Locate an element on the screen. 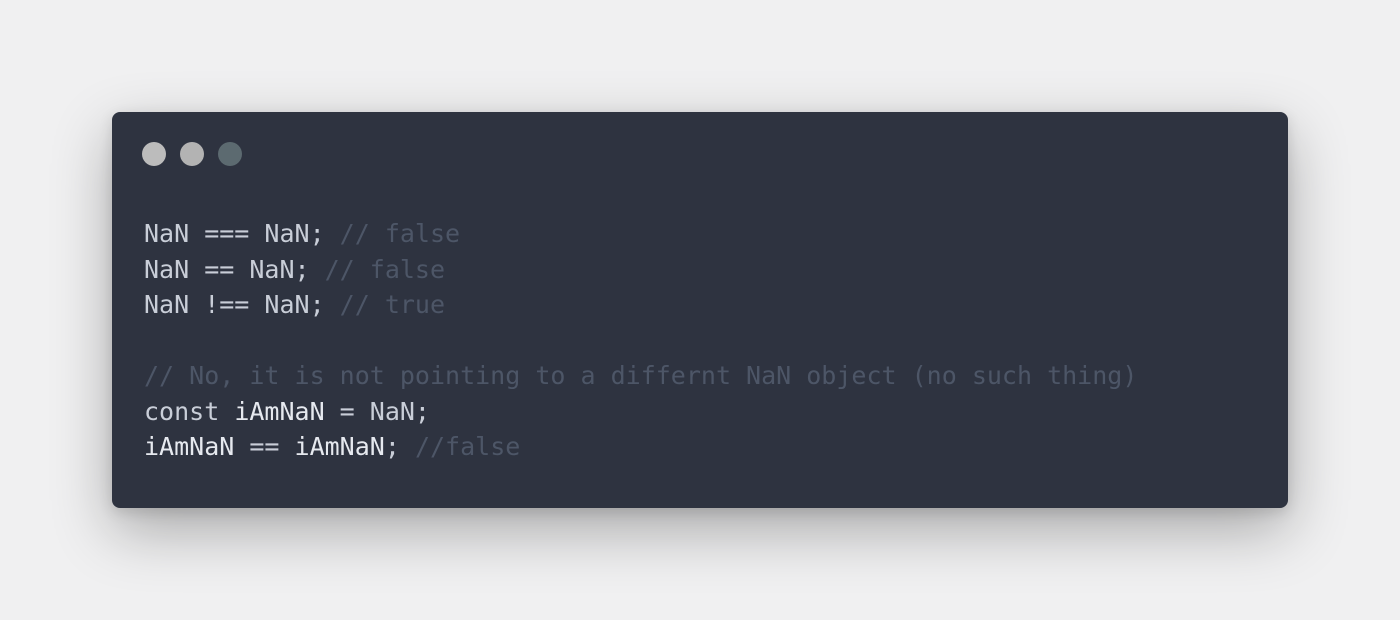 This screenshot has width=1400, height=620. close-dot is located at coordinates (154, 154).